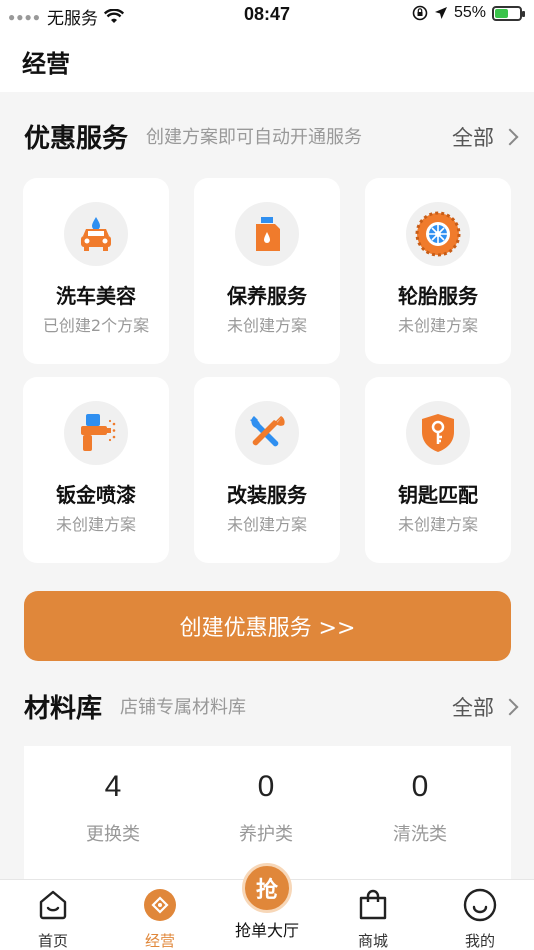 Image resolution: width=534 pixels, height=950 pixels. Describe the element at coordinates (113, 786) in the screenshot. I see `material-stat-value: 4` at that location.